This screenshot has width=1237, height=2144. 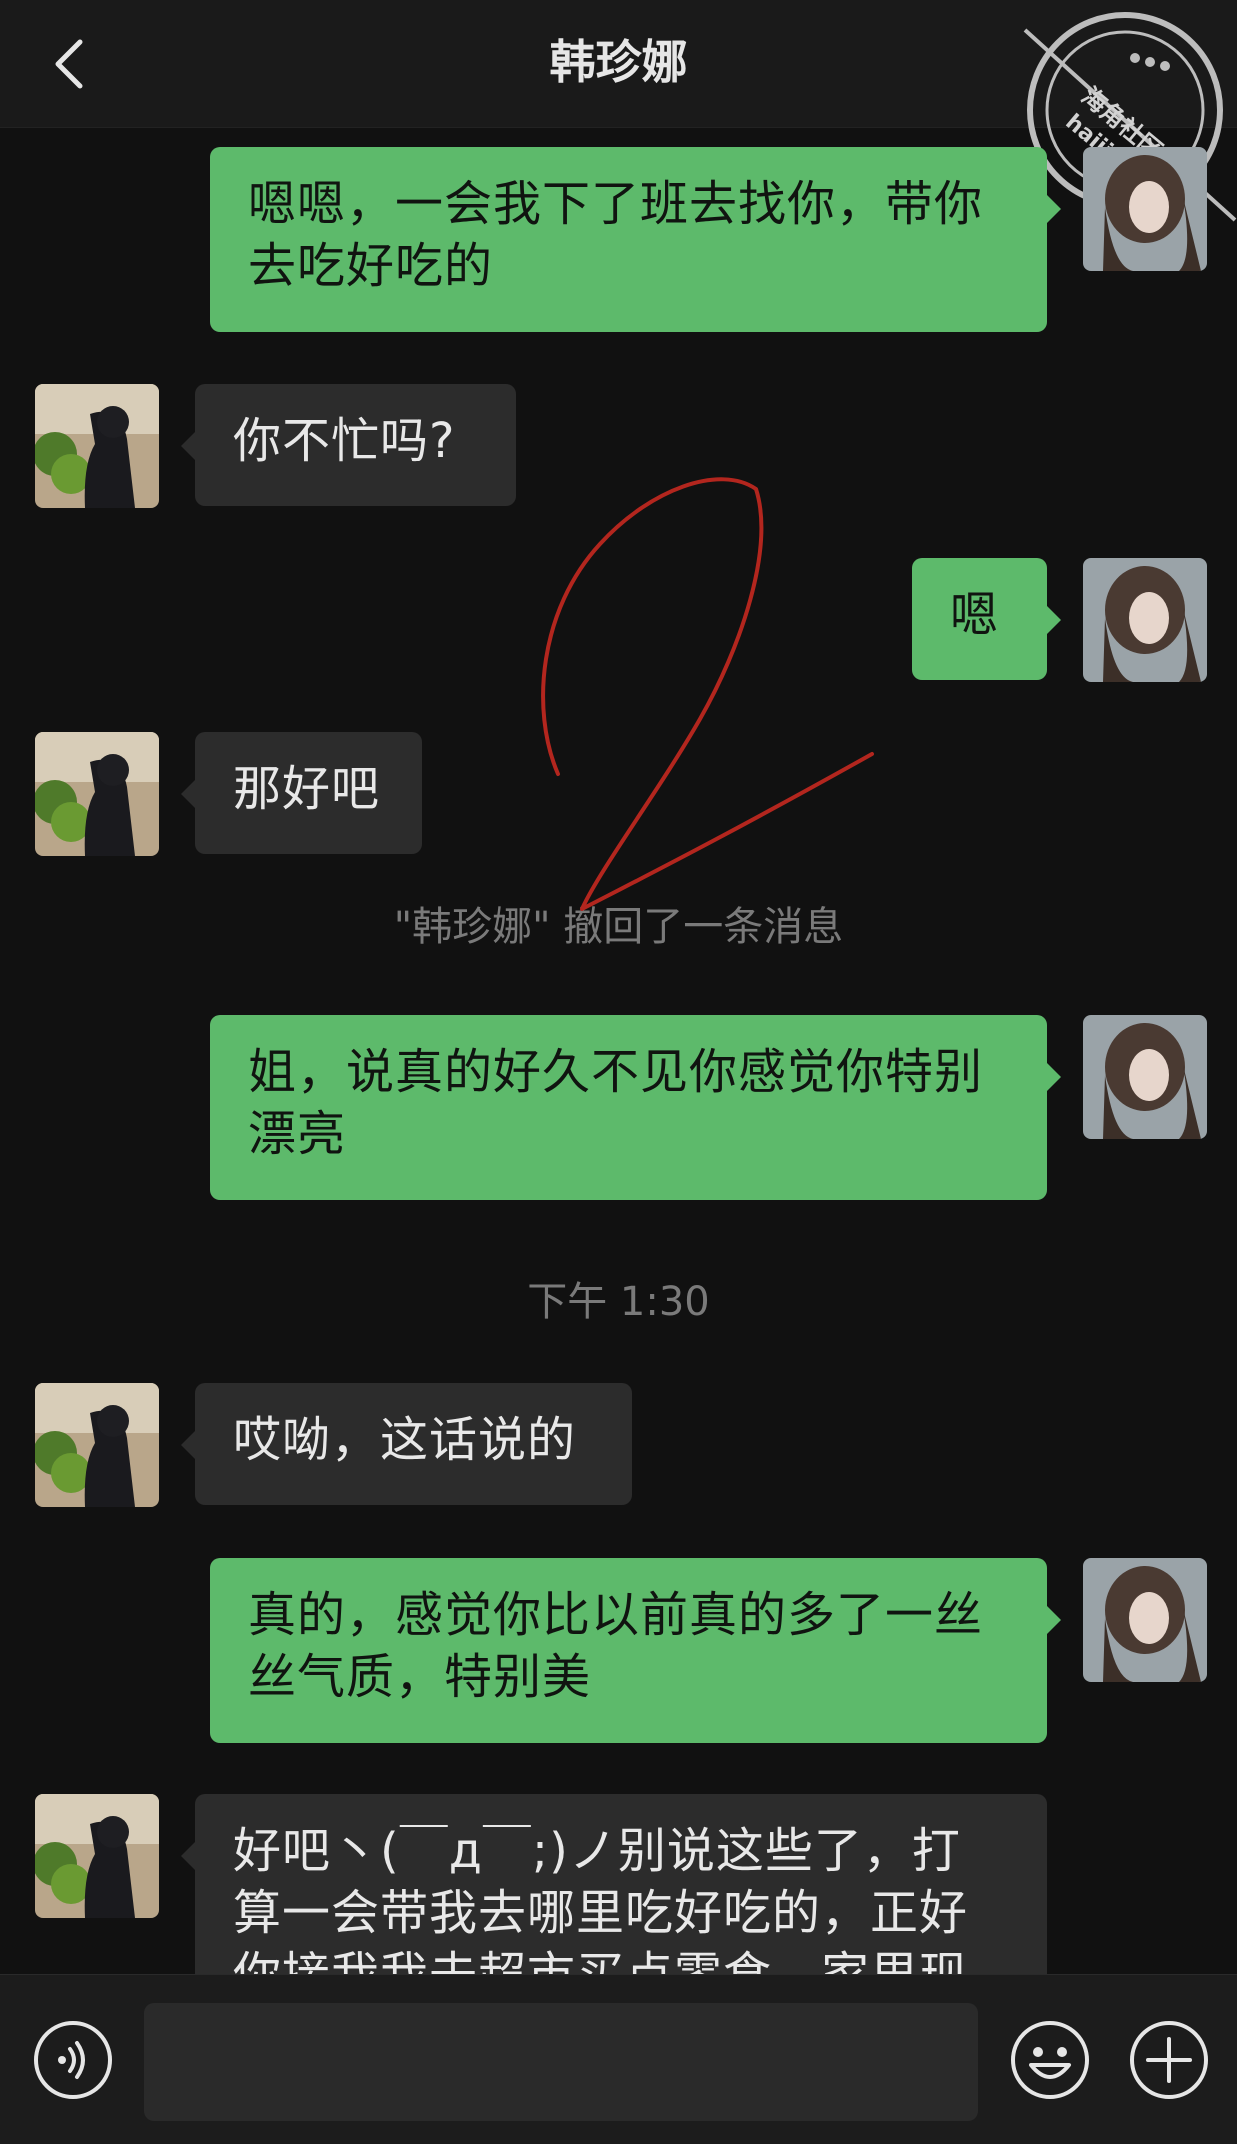 I want to click on emoji-icon, so click(x=1050, y=2060).